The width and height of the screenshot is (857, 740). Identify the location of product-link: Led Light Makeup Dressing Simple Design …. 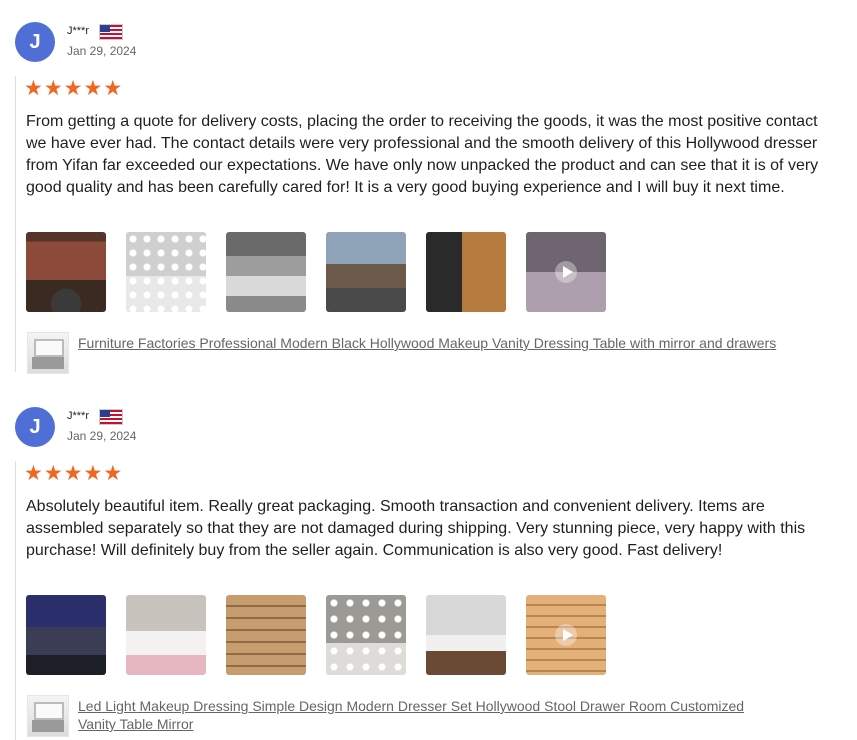
(428, 715).